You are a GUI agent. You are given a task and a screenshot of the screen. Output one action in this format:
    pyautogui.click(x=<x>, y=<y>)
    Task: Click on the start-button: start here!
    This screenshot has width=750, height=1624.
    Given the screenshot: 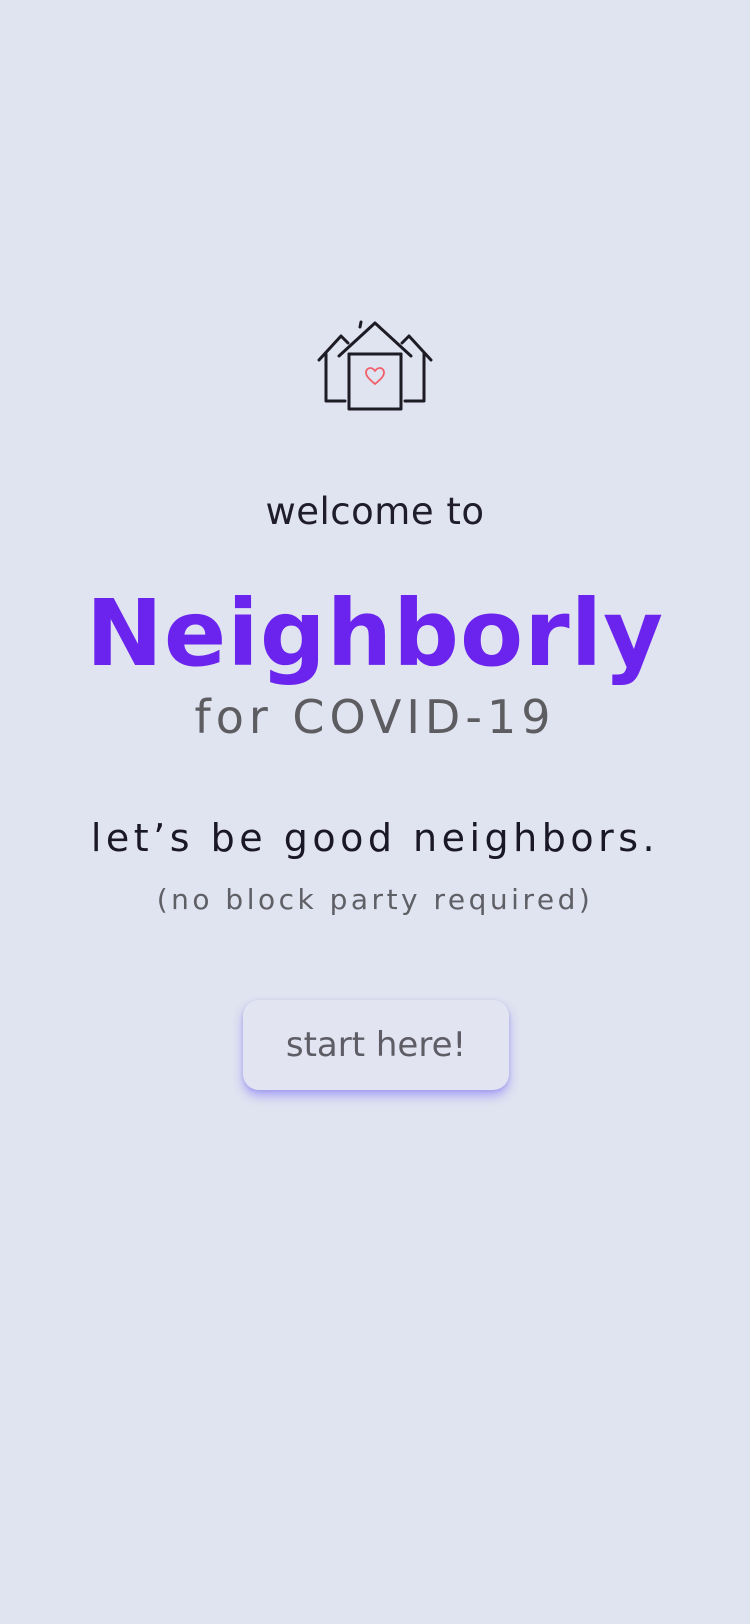 What is the action you would take?
    pyautogui.click(x=376, y=1045)
    